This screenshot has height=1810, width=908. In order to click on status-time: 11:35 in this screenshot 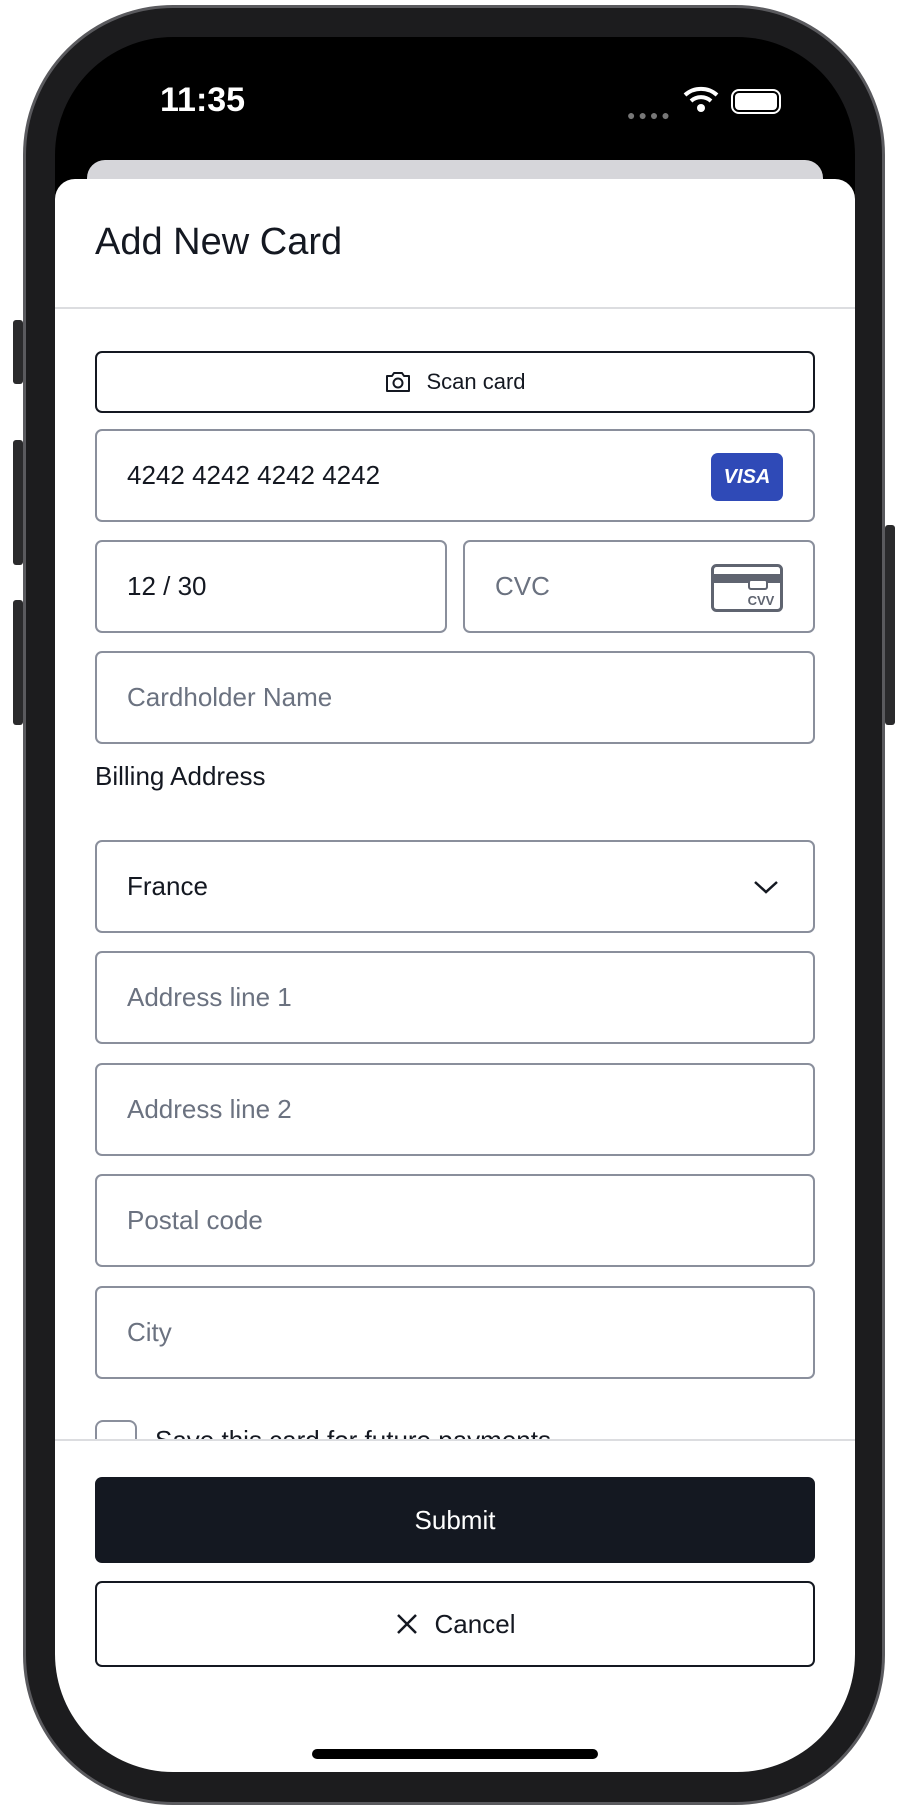, I will do `click(203, 100)`.